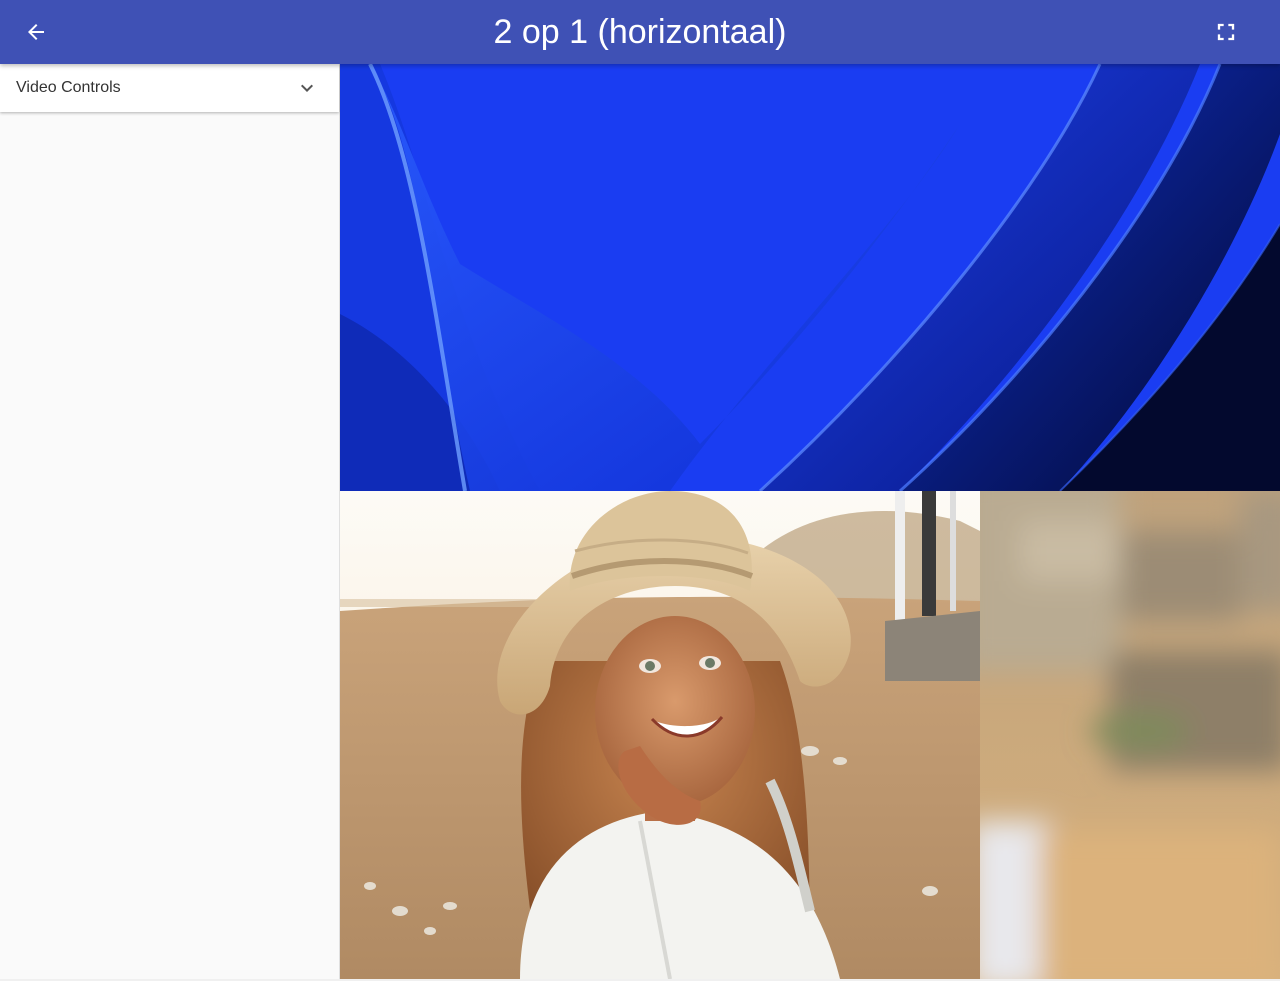 The image size is (1280, 981). I want to click on chevron-down-icon, so click(307, 88).